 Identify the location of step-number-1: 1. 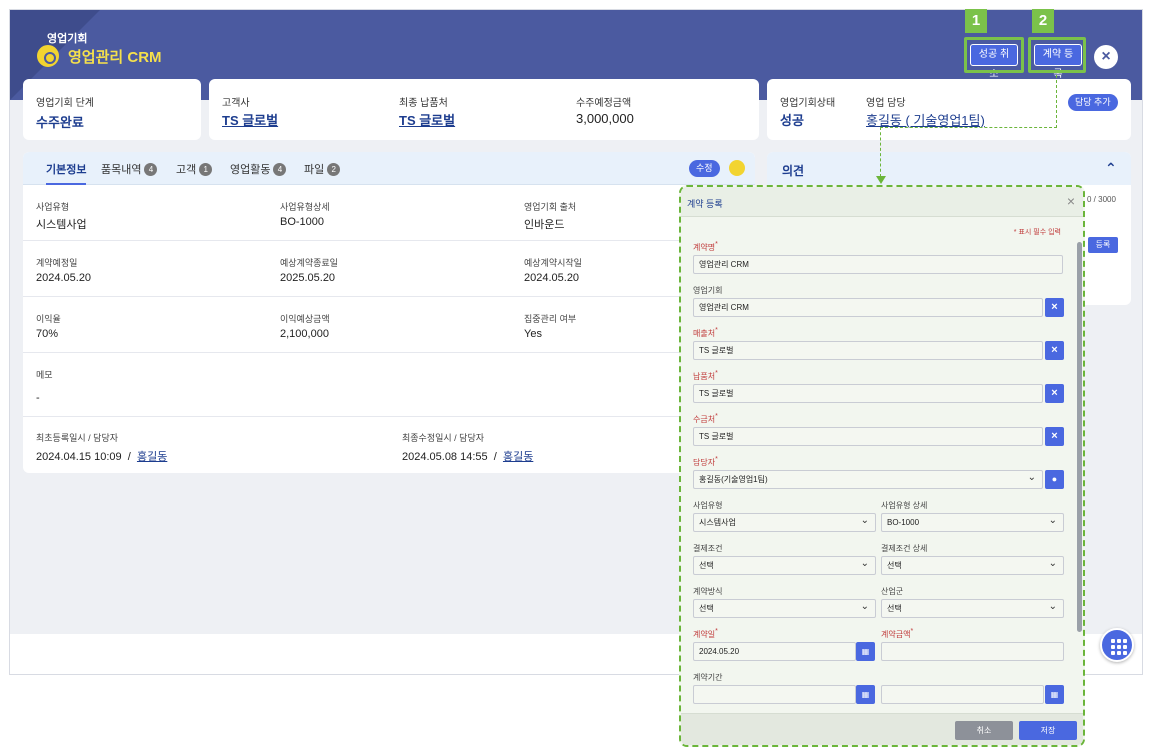
(976, 21).